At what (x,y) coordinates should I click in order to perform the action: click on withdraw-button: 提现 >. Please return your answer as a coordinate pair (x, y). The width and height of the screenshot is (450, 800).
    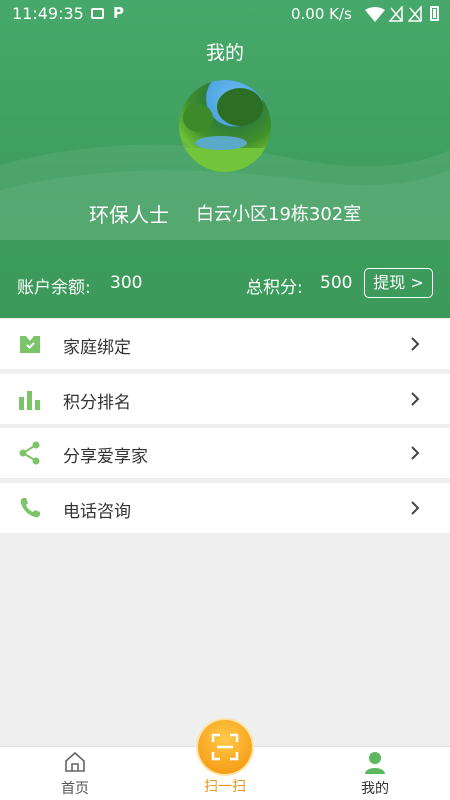
    Looking at the image, I should click on (398, 283).